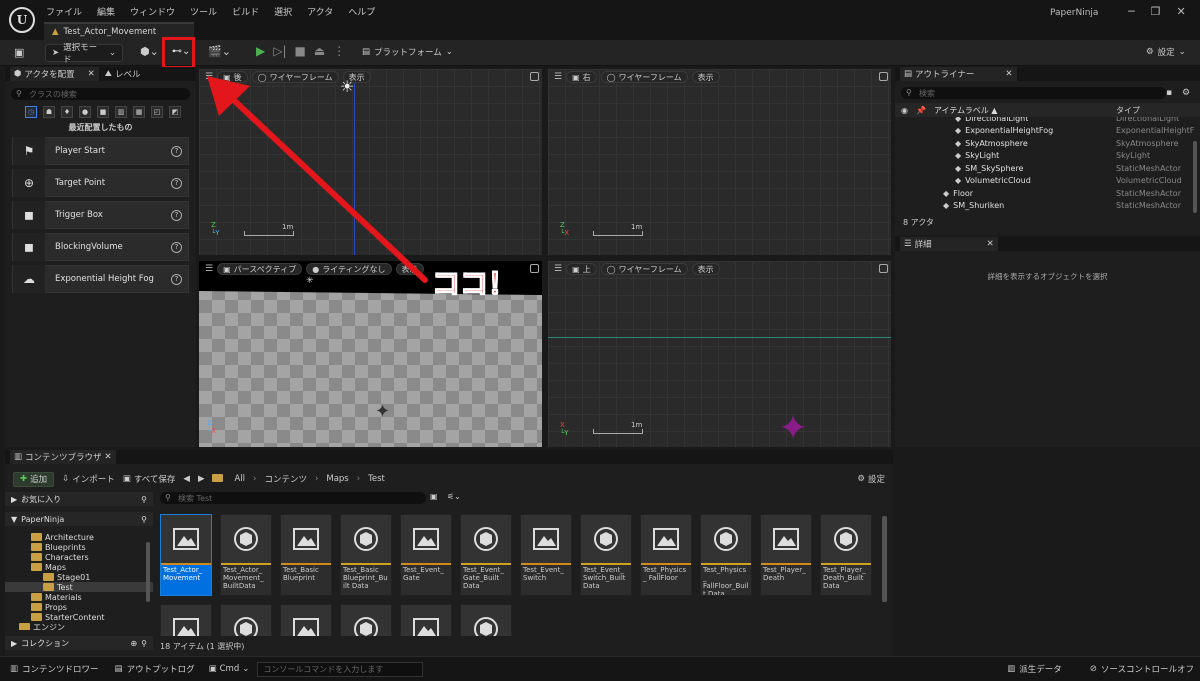  What do you see at coordinates (79, 499) in the screenshot?
I see `favorites-header: ▶ お気に入り ⚲` at bounding box center [79, 499].